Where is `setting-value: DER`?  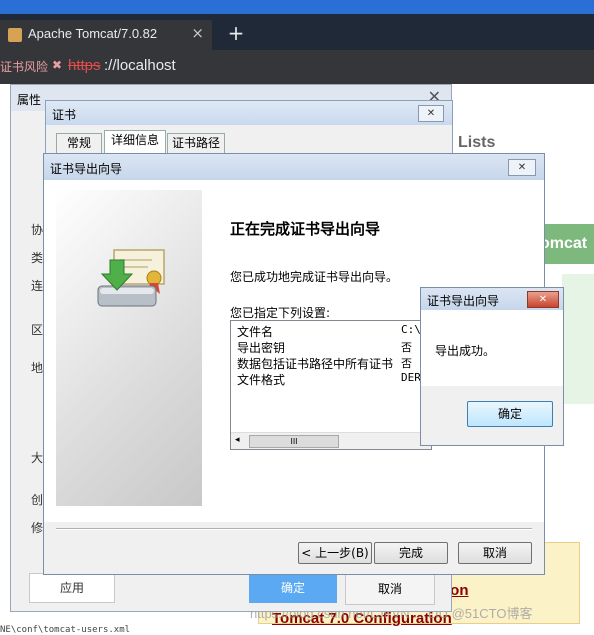
setting-value: DER is located at coordinates (411, 377).